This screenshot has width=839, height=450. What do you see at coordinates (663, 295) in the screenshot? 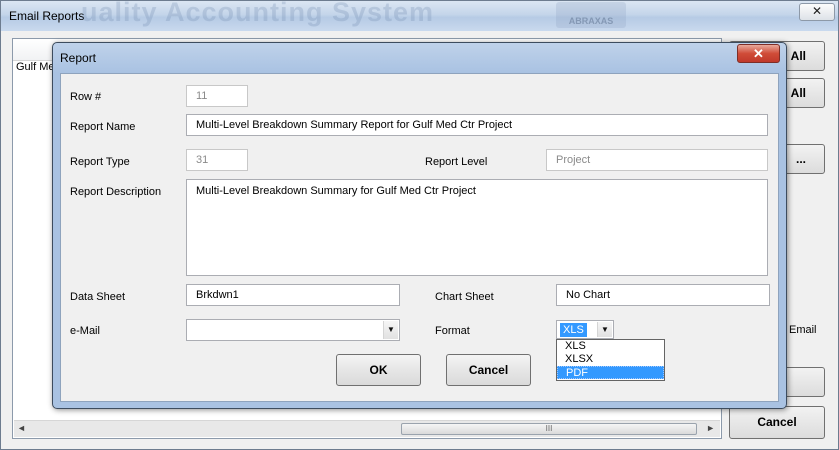
I see `chart-sheet-field: No Chart` at bounding box center [663, 295].